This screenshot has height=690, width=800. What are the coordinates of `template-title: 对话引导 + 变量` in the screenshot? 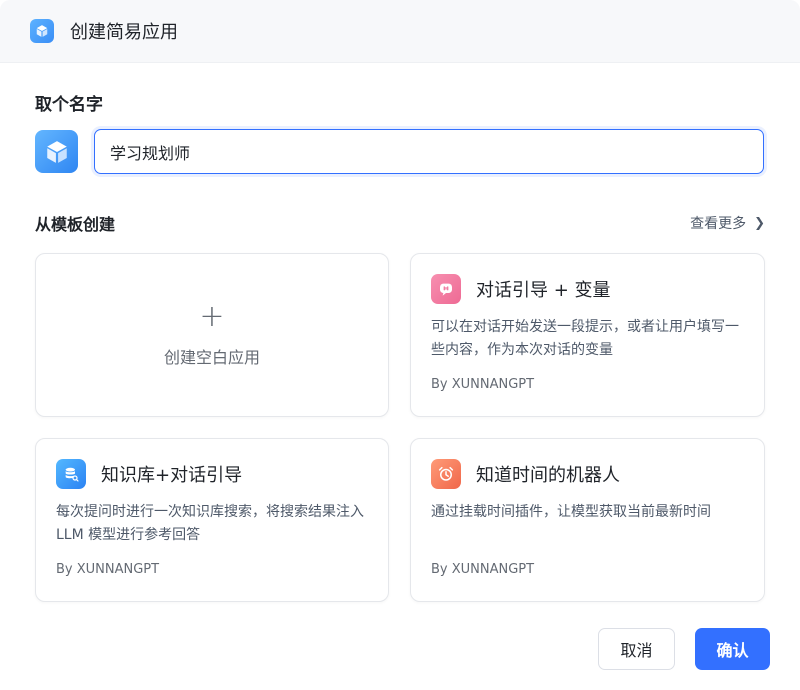 It's located at (543, 290).